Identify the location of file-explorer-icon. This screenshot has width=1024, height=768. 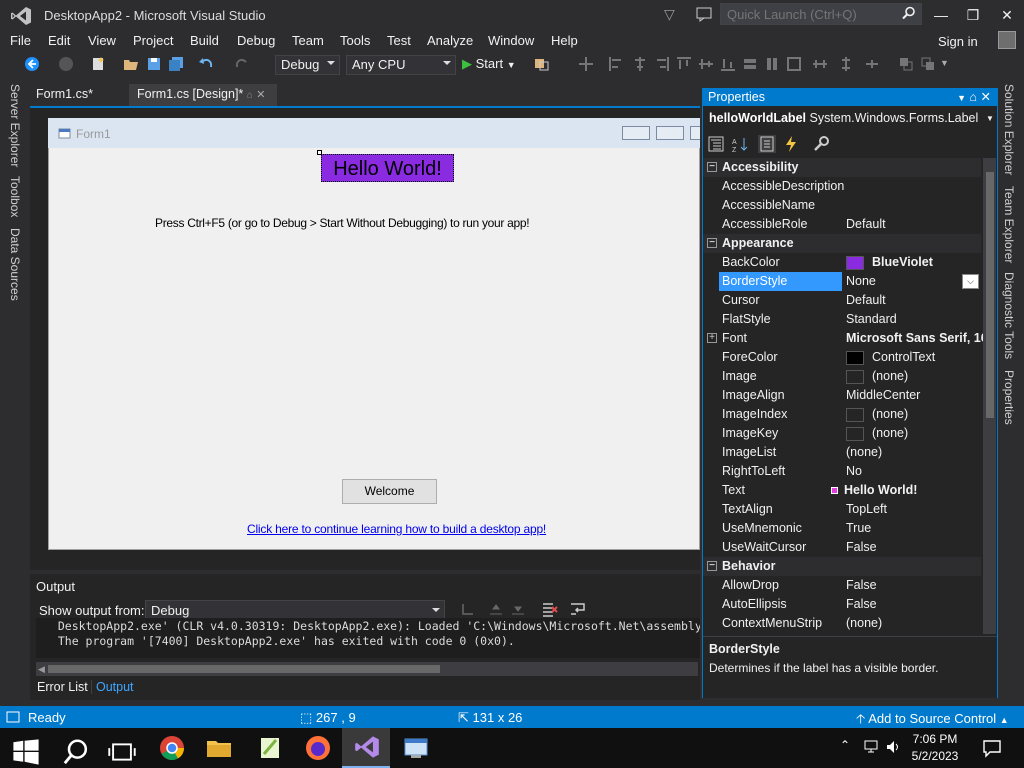
(219, 748).